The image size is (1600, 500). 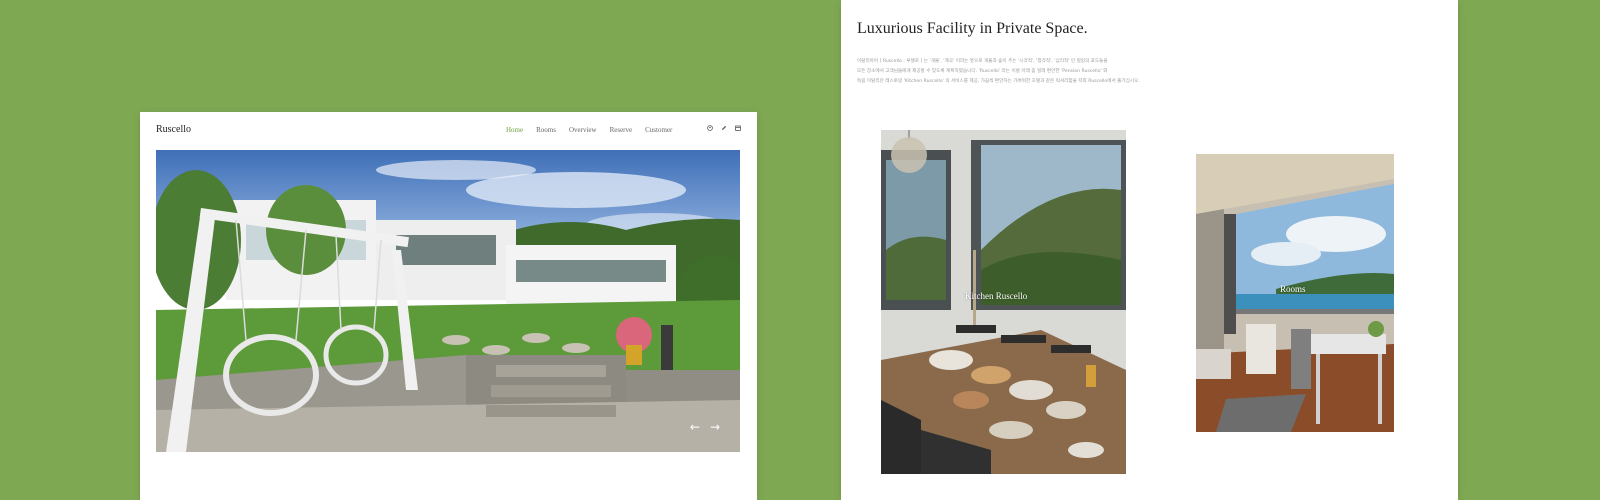 I want to click on rooms-photo-card: Rooms, so click(x=1295, y=293).